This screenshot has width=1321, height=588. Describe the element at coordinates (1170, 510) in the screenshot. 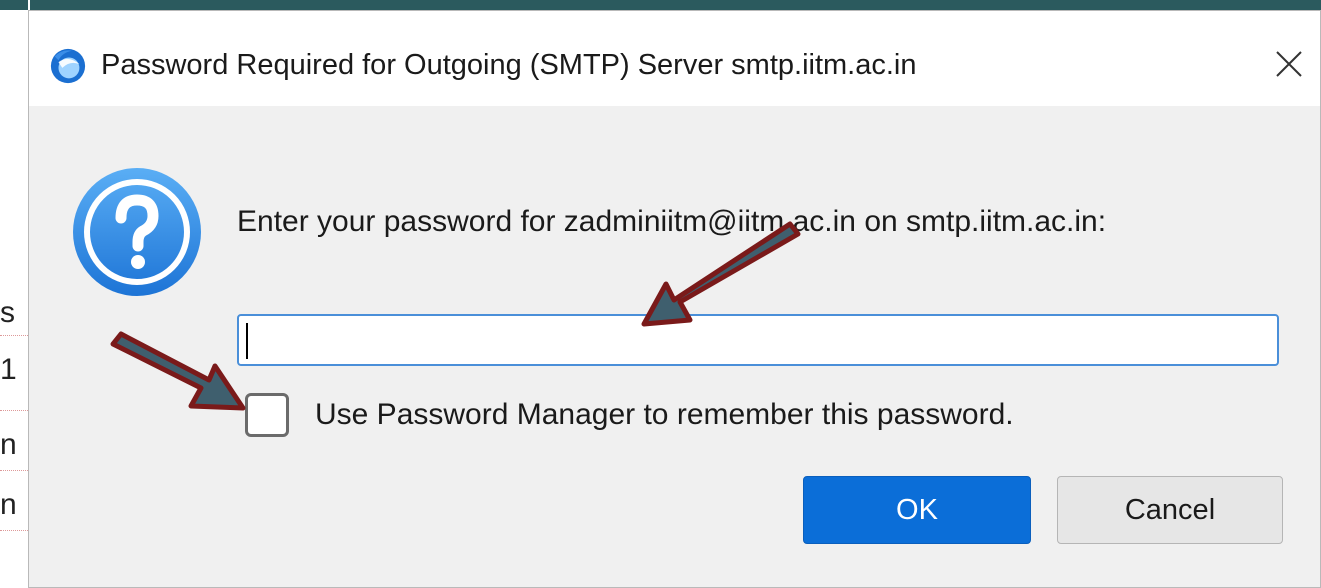

I see `cancel-button: Cancel` at that location.